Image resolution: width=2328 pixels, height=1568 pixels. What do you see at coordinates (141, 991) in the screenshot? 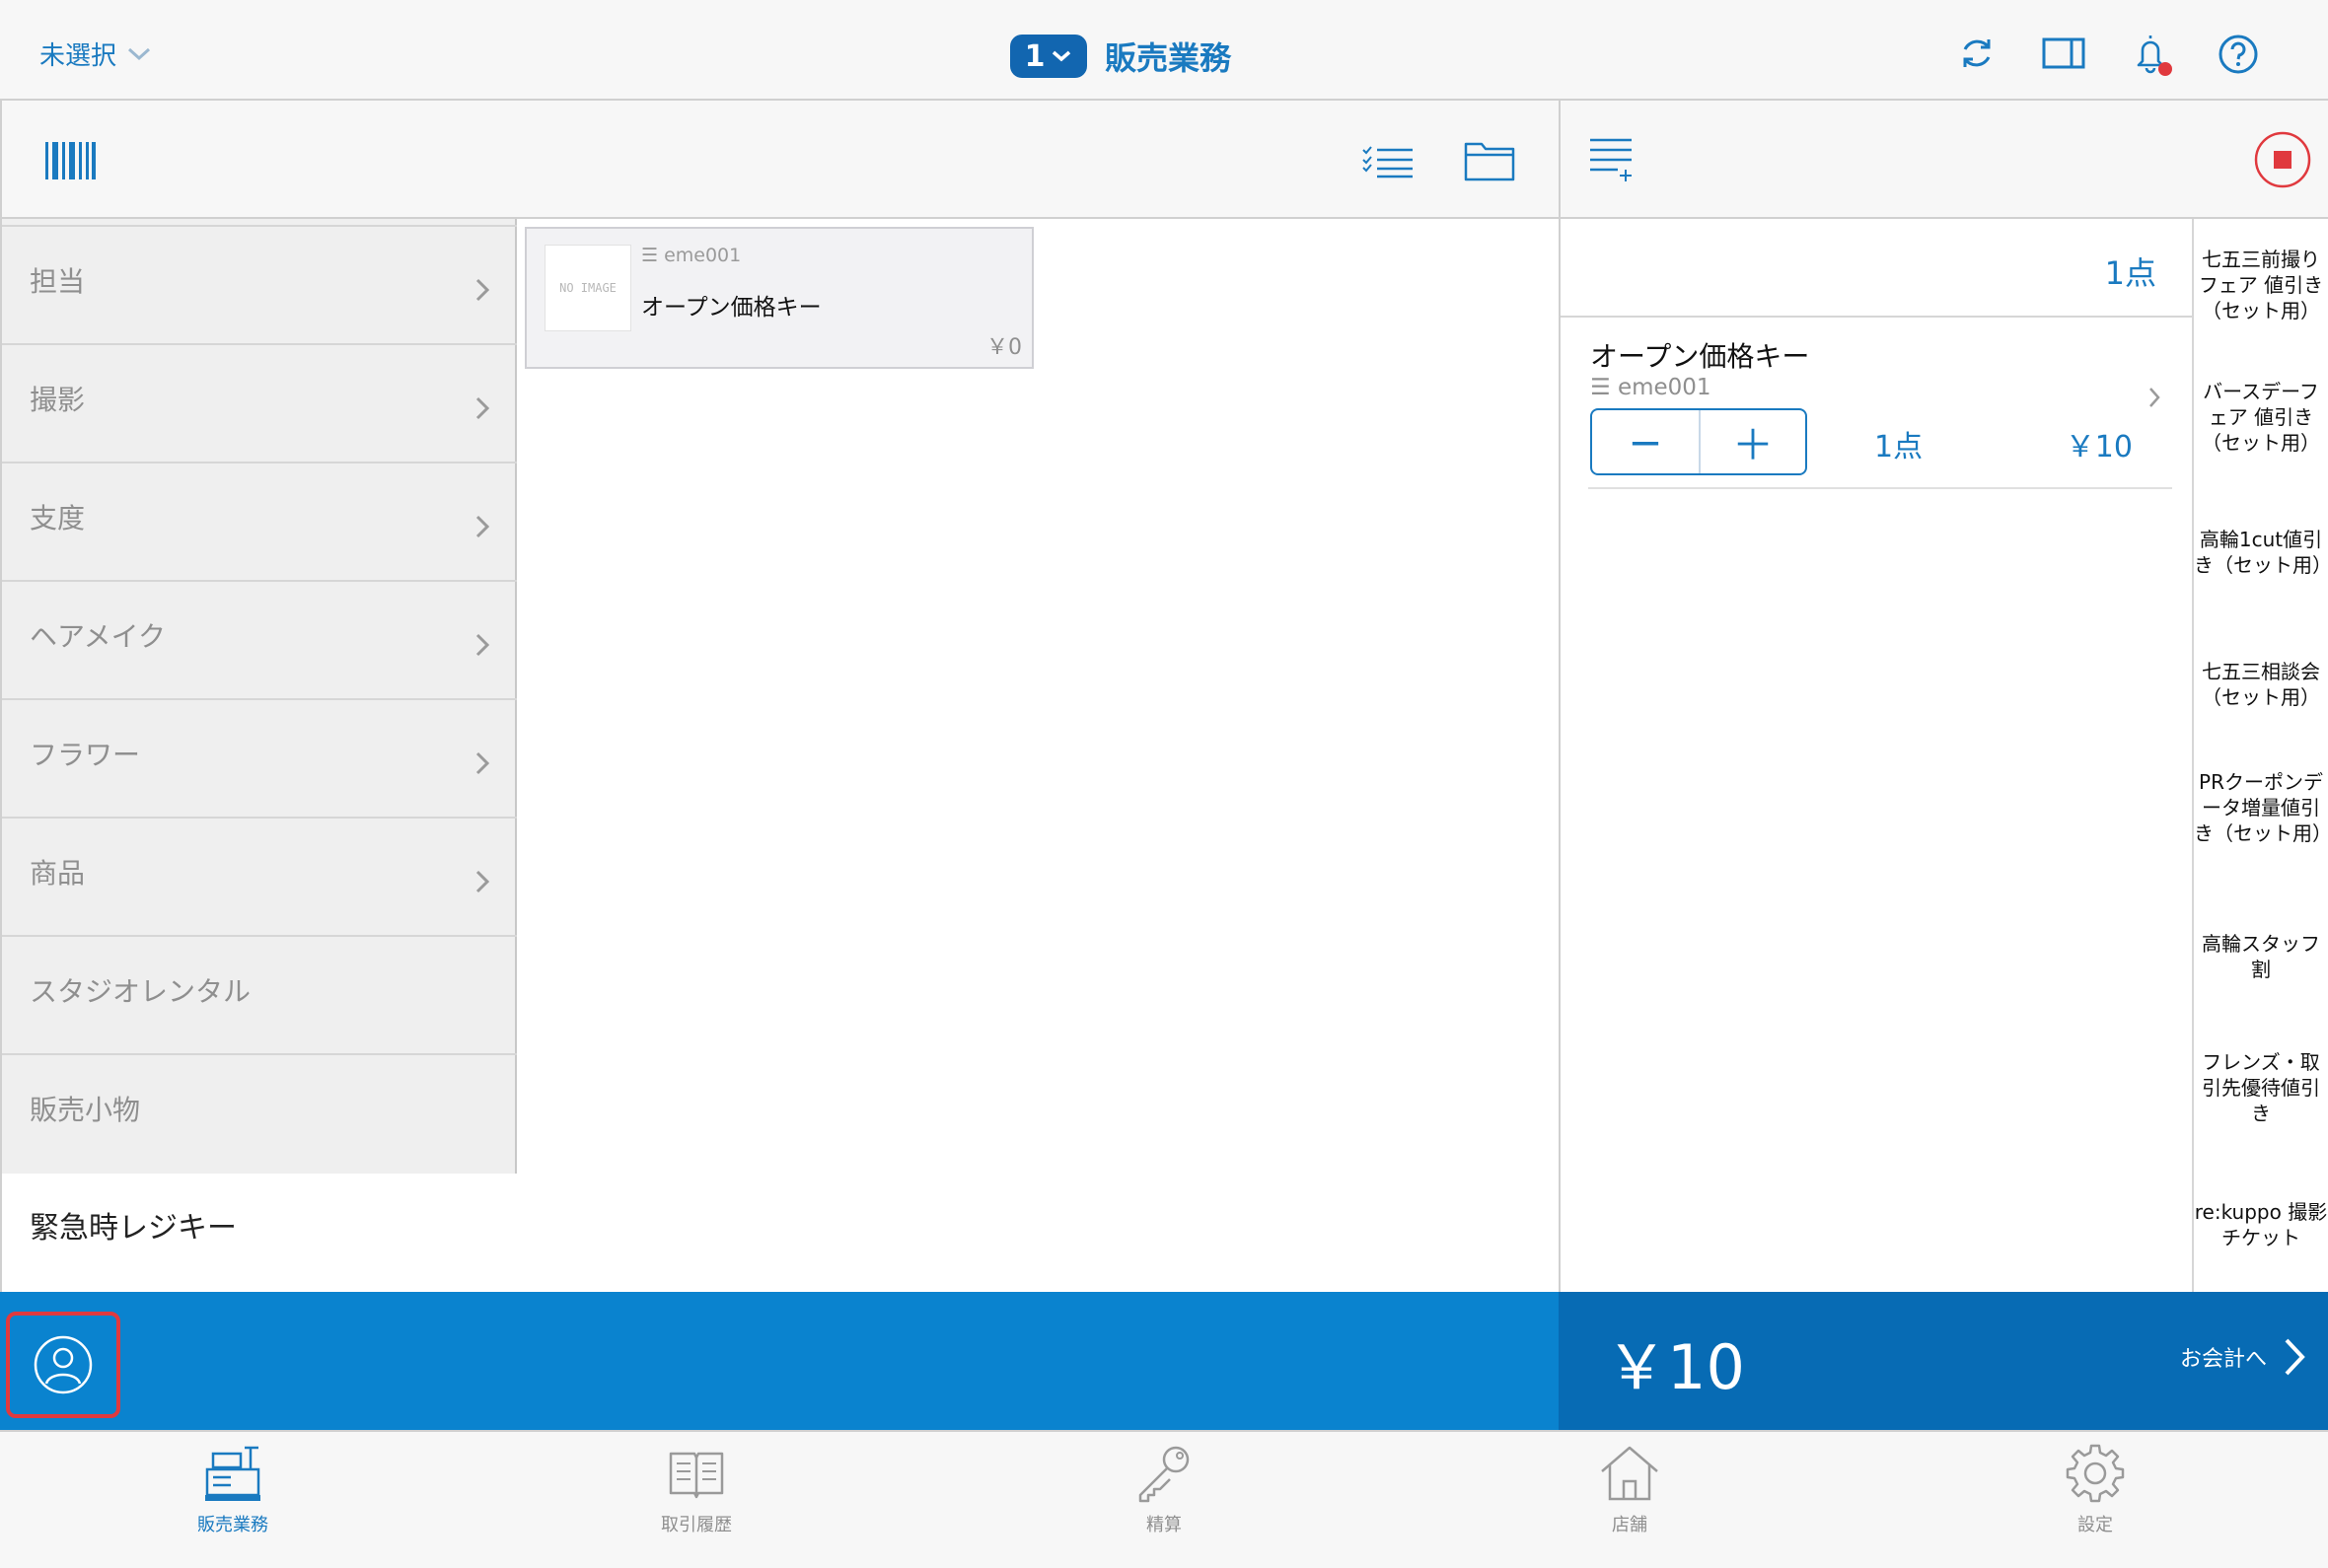
I see `category-label: スタジオレンタル` at bounding box center [141, 991].